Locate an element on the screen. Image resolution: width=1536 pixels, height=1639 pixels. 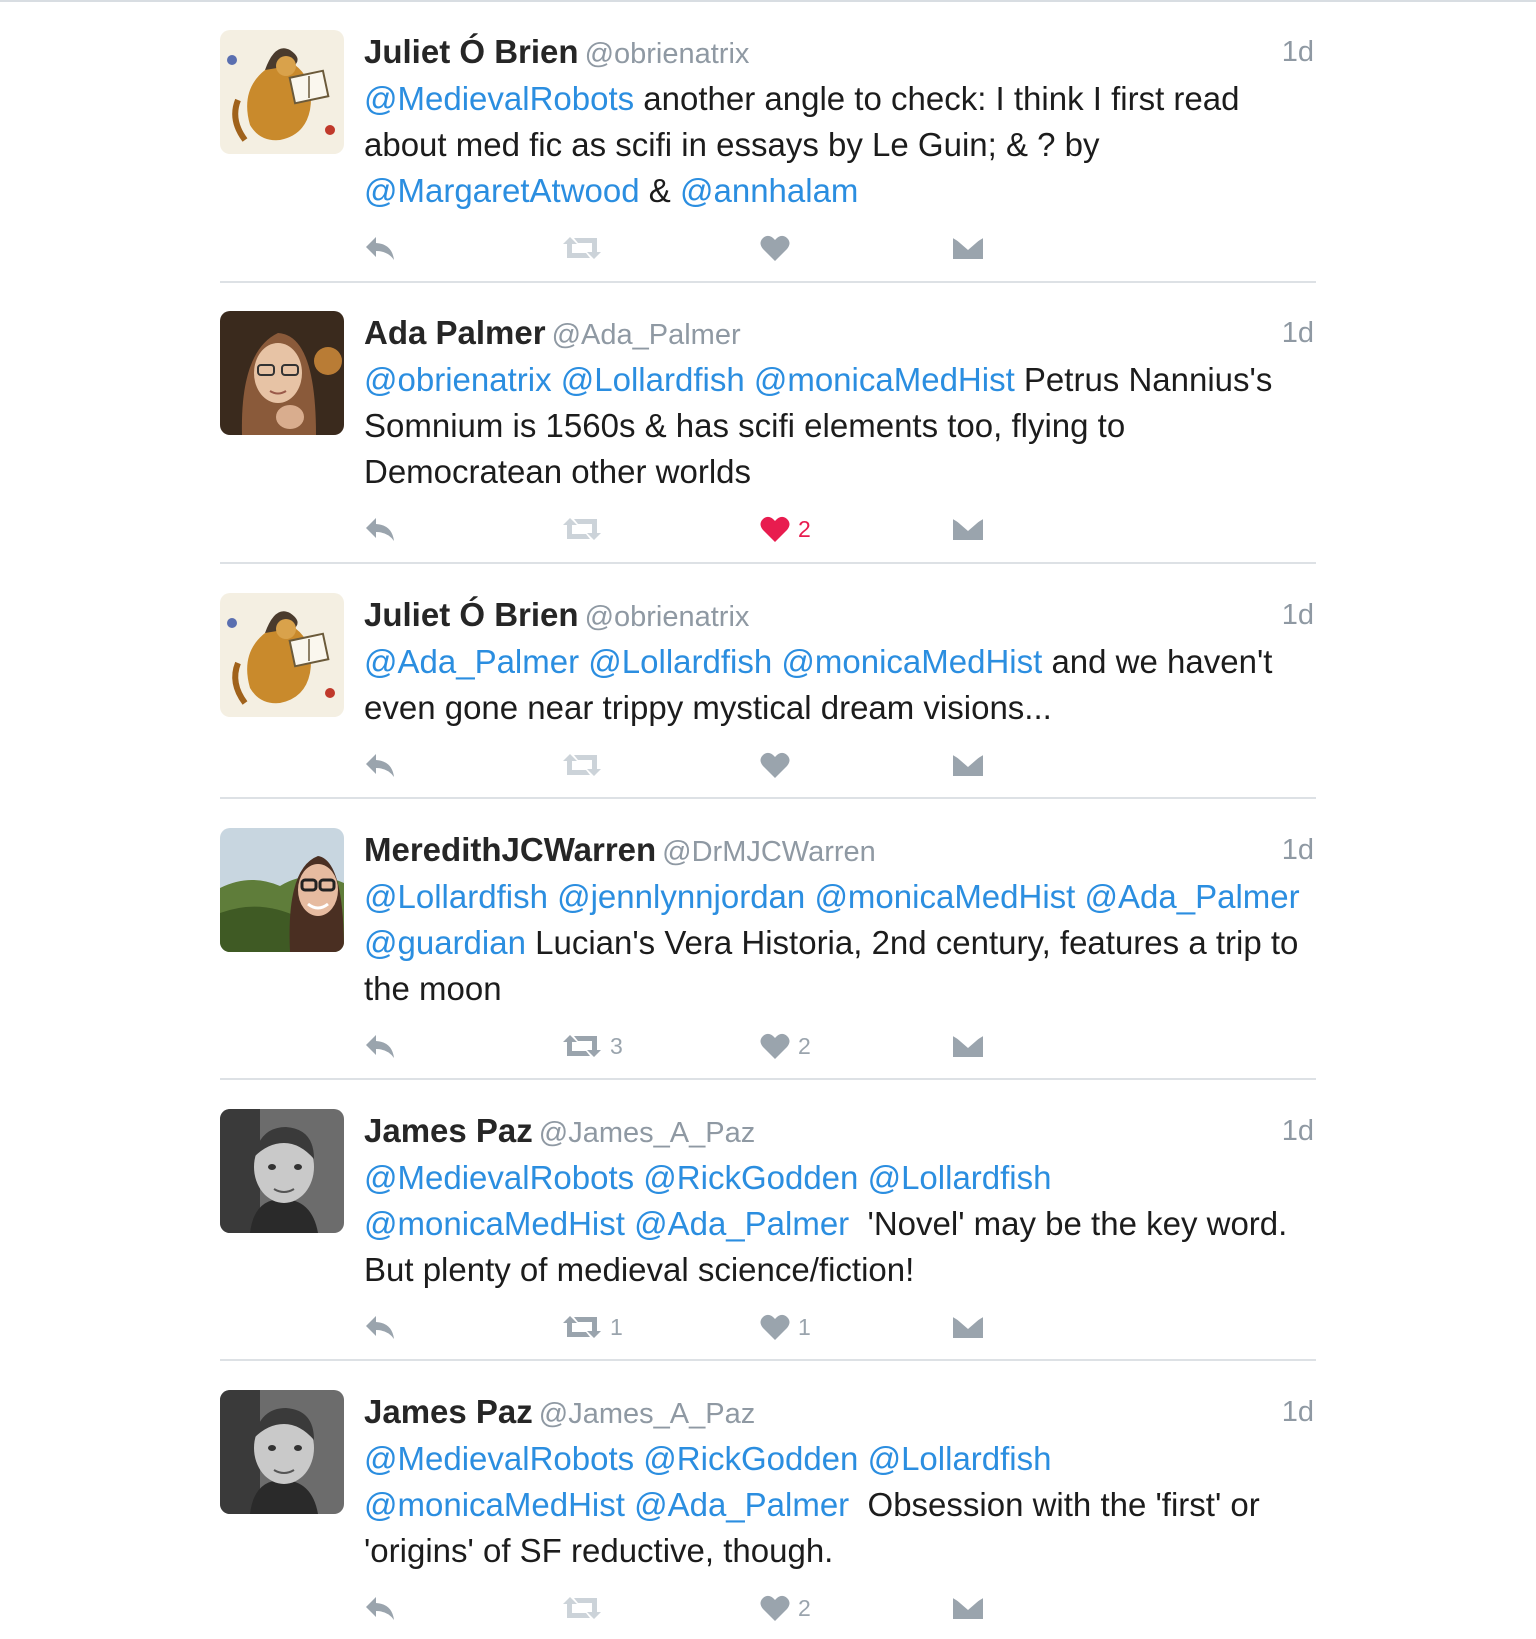
retweet-button: 1 is located at coordinates (592, 1327).